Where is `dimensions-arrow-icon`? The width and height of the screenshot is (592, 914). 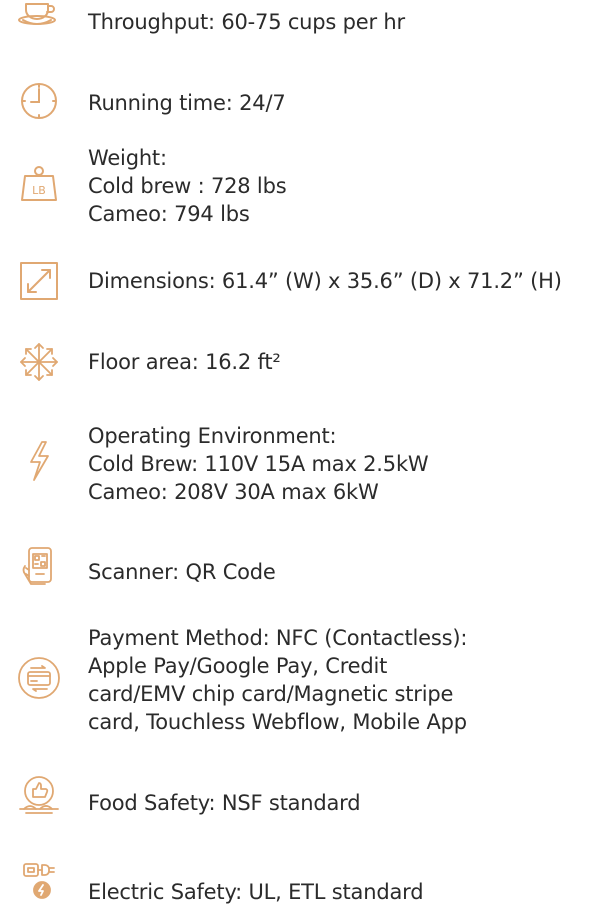
dimensions-arrow-icon is located at coordinates (39, 281).